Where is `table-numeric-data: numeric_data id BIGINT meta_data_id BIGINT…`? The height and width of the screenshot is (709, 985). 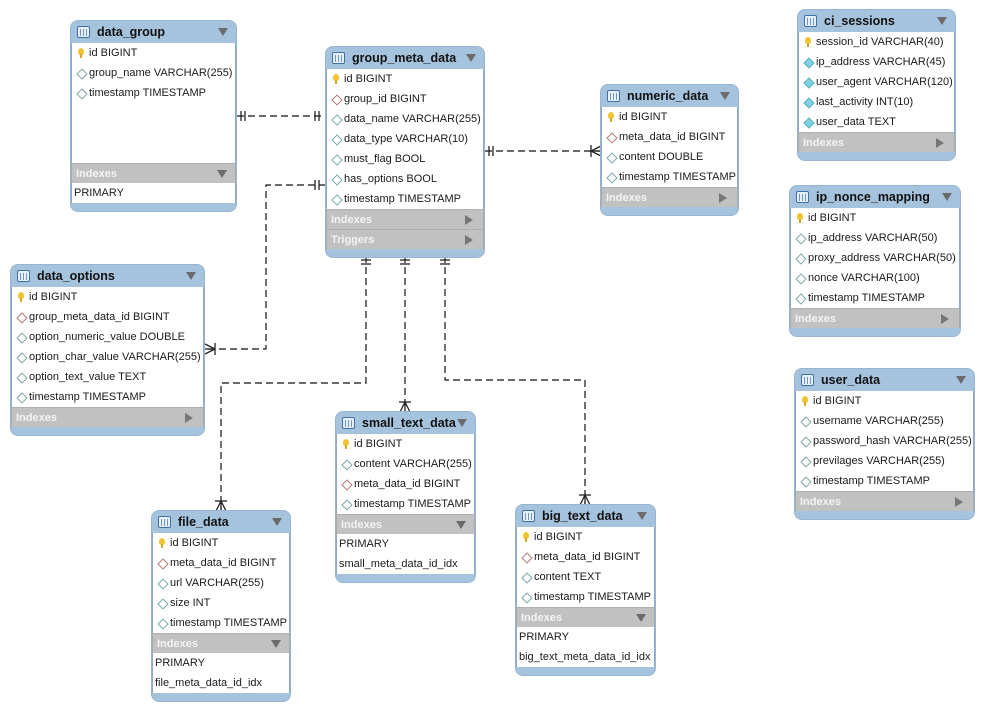
table-numeric-data: numeric_data id BIGINT meta_data_id BIGINT… is located at coordinates (669, 150).